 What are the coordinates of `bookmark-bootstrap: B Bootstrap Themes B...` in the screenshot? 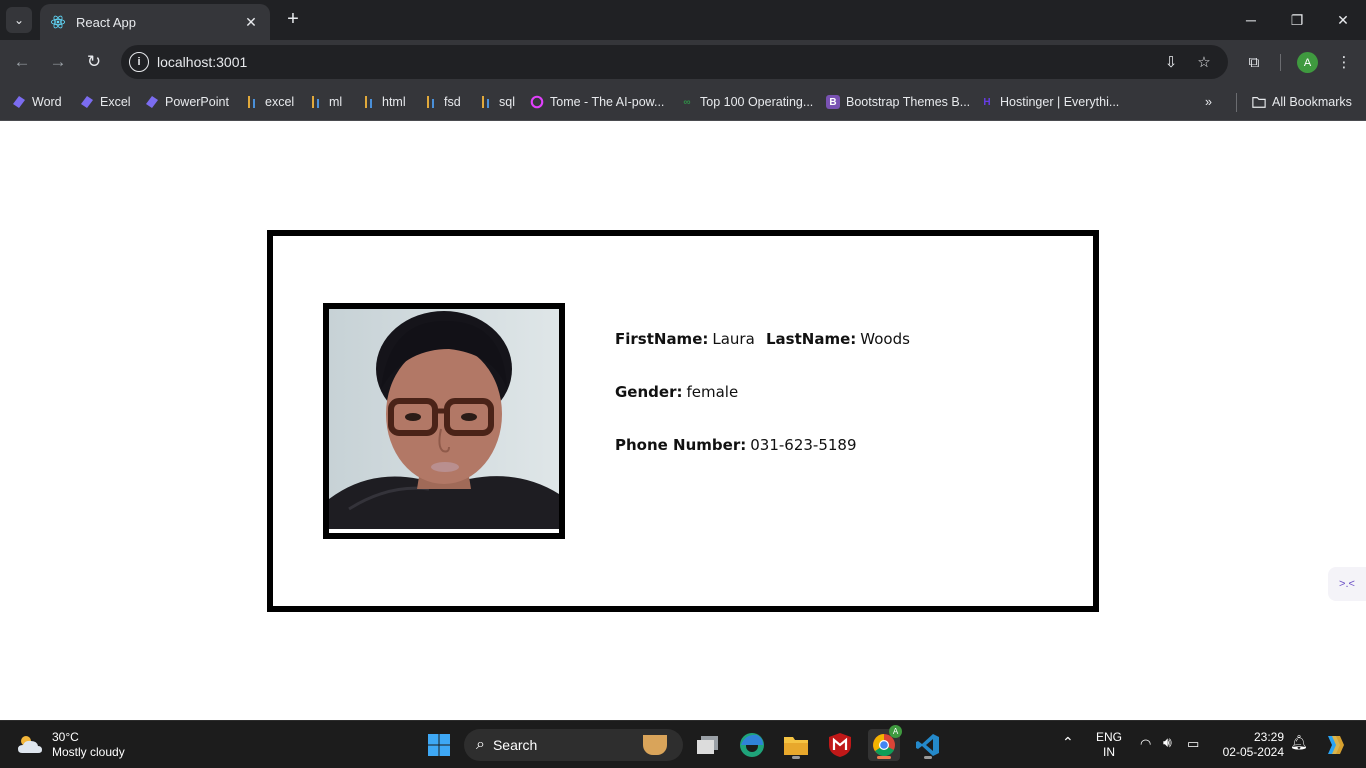 It's located at (898, 102).